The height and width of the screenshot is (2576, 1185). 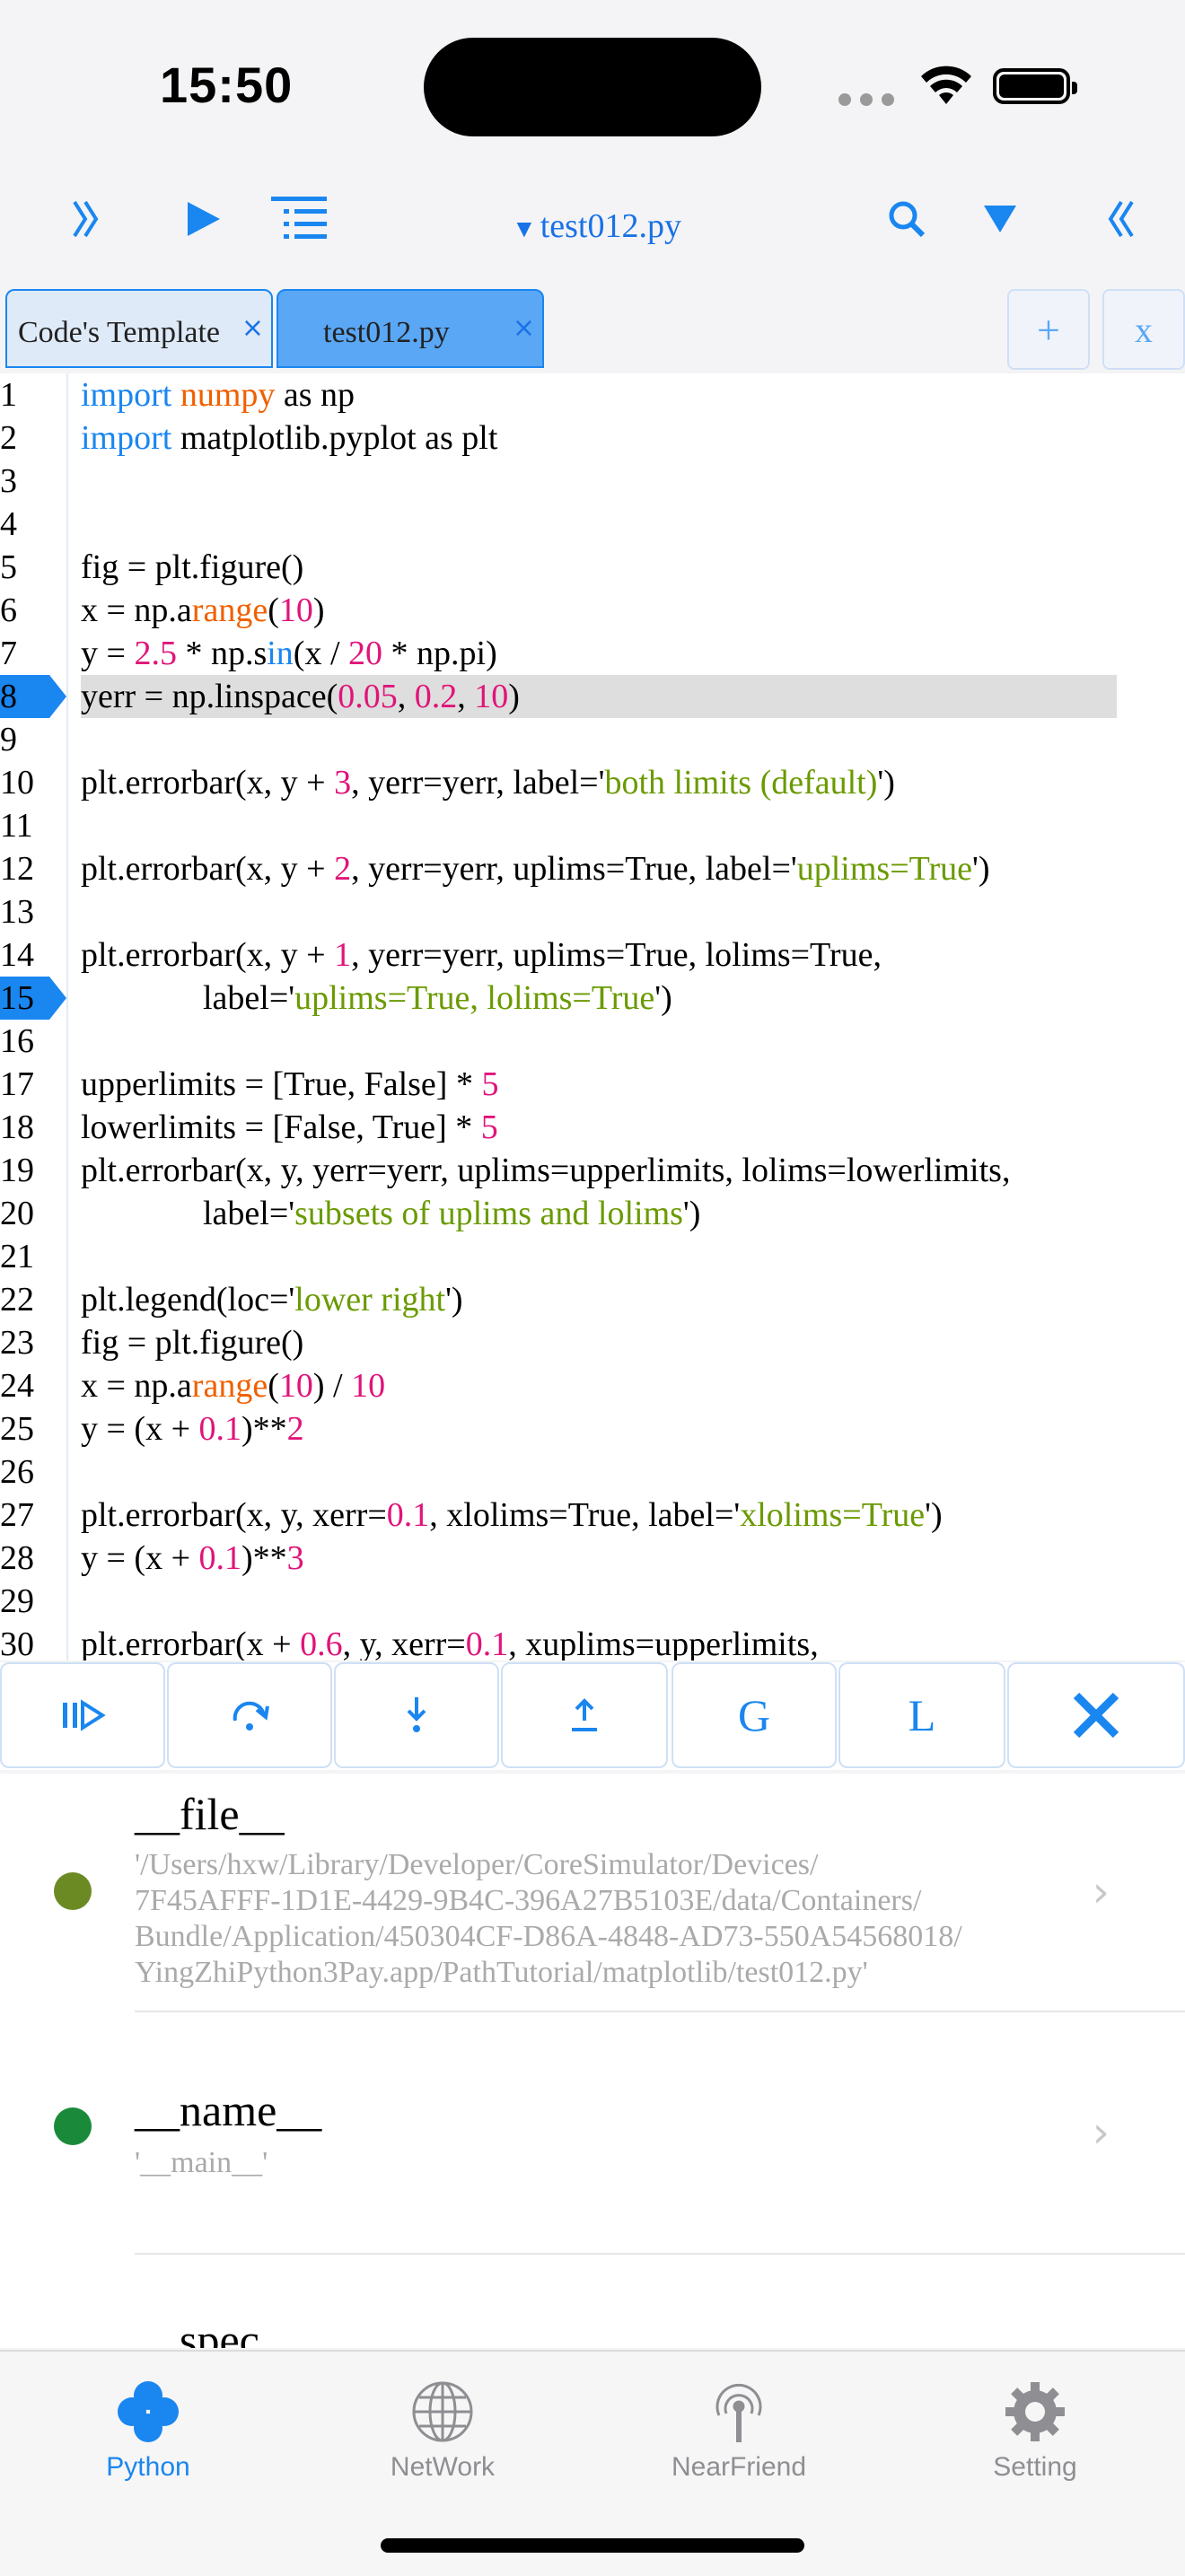 What do you see at coordinates (289, 653) in the screenshot?
I see `code-text: y = 2.5 * np.sin(x / 20 * np.pi)` at bounding box center [289, 653].